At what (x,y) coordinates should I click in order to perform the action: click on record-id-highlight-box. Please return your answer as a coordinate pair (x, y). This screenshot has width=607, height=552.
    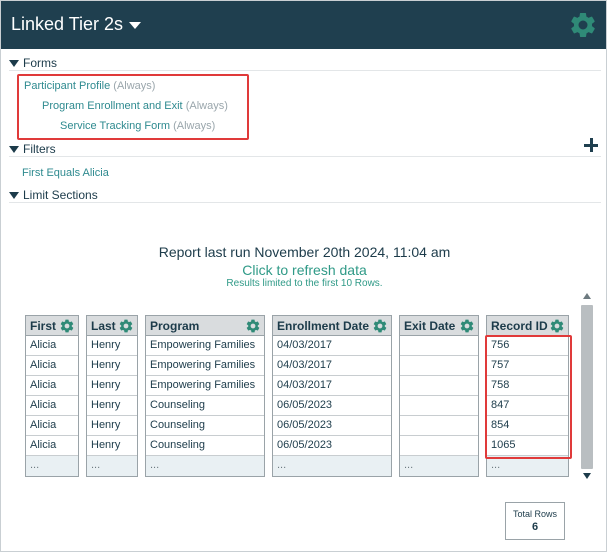
    Looking at the image, I should click on (528, 397).